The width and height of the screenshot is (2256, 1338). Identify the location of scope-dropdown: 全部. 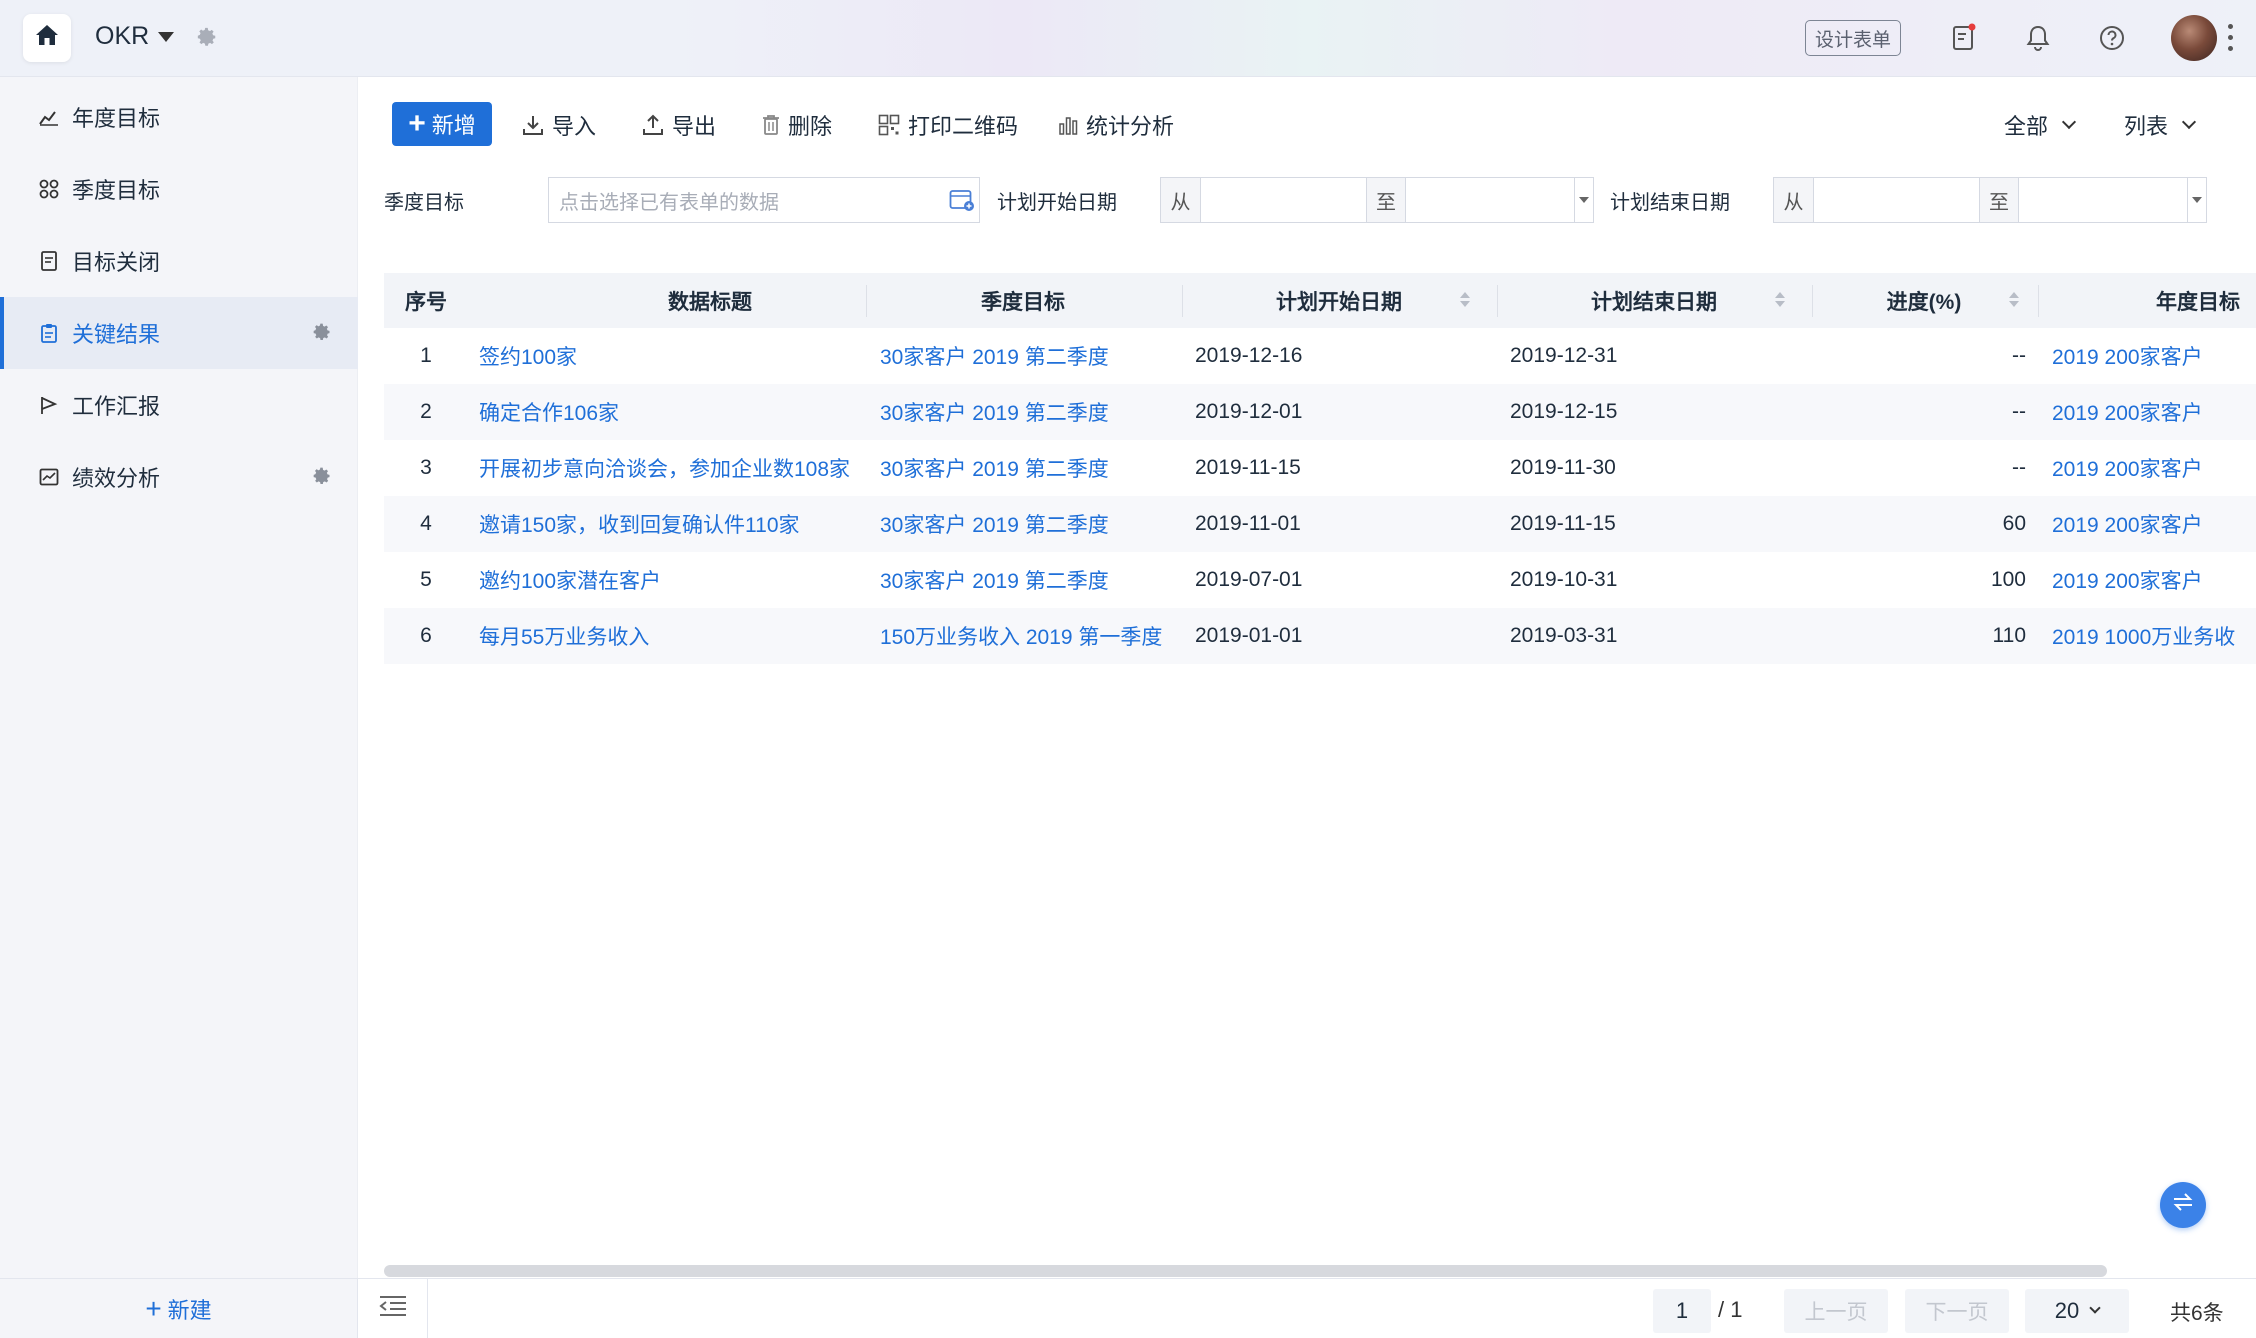
(2040, 125).